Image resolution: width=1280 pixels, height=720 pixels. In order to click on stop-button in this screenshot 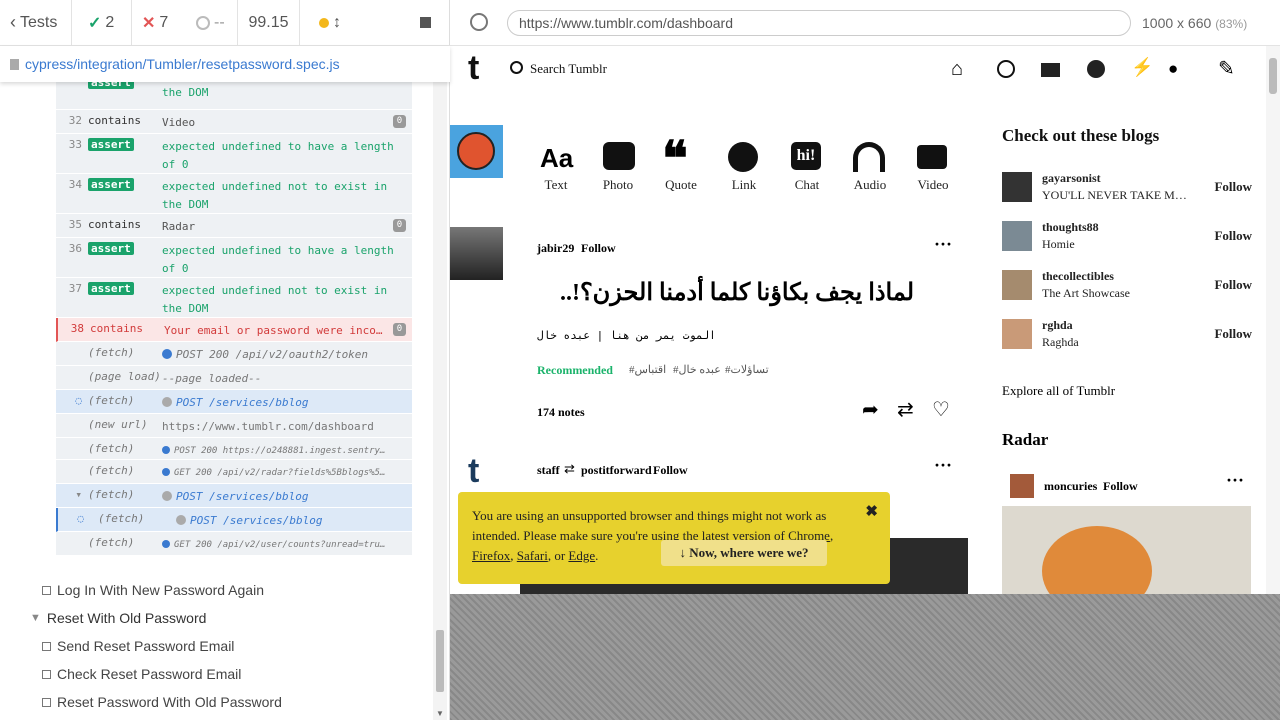, I will do `click(430, 23)`.